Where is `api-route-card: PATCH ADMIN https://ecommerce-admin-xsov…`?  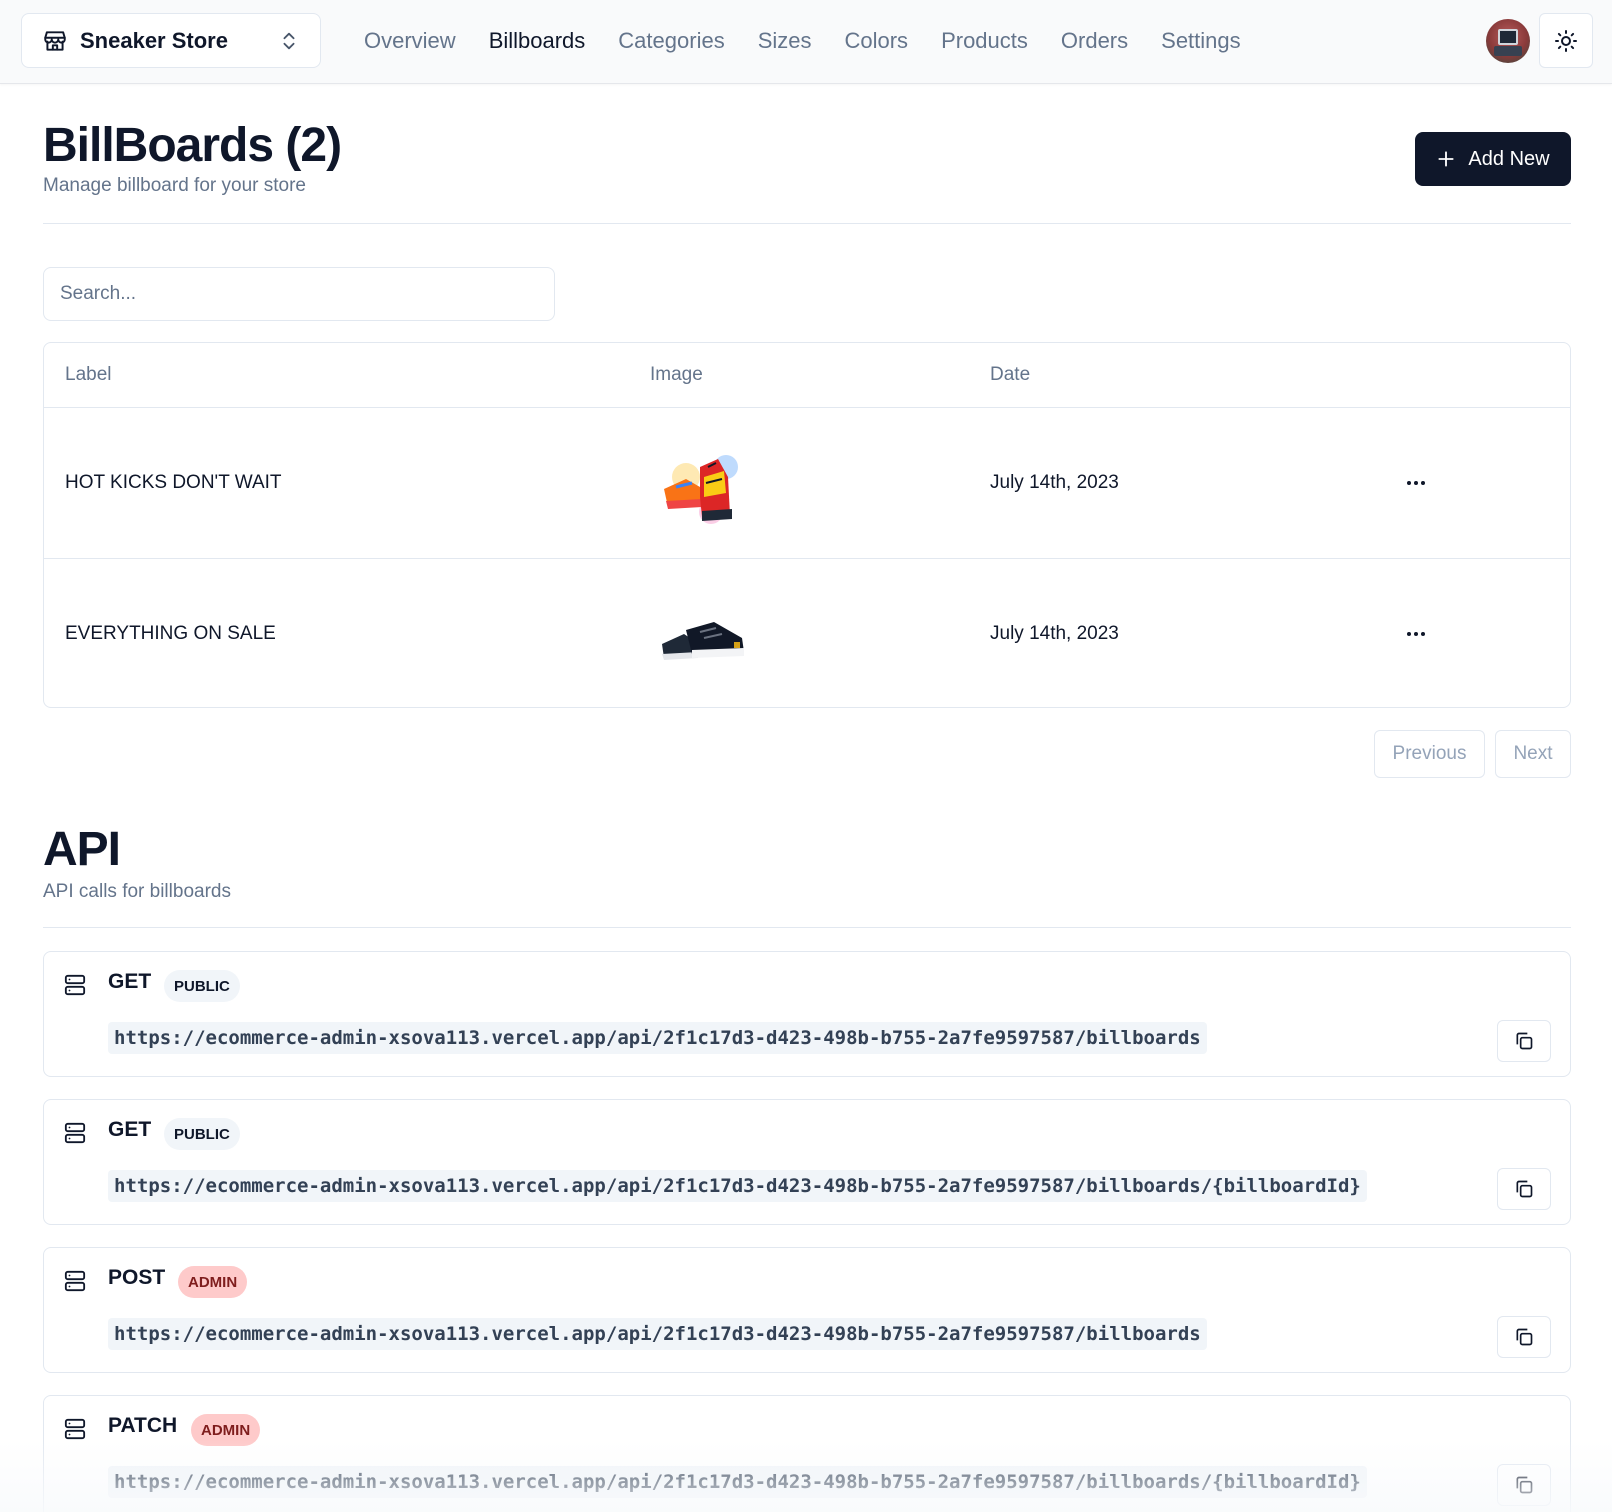 api-route-card: PATCH ADMIN https://ecommerce-admin-xsov… is located at coordinates (807, 1453).